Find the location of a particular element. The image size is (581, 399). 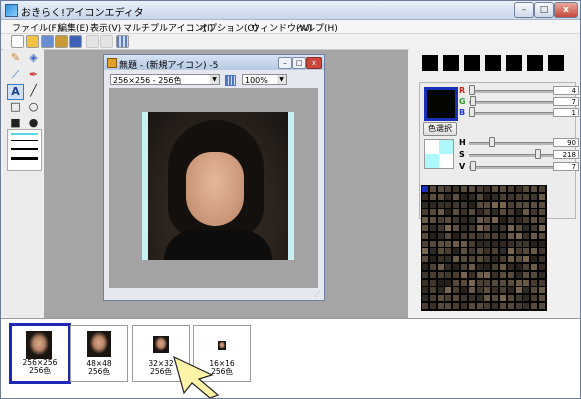

title-bar: おきらく!アイコンエディタ – □ x is located at coordinates (290, 10).